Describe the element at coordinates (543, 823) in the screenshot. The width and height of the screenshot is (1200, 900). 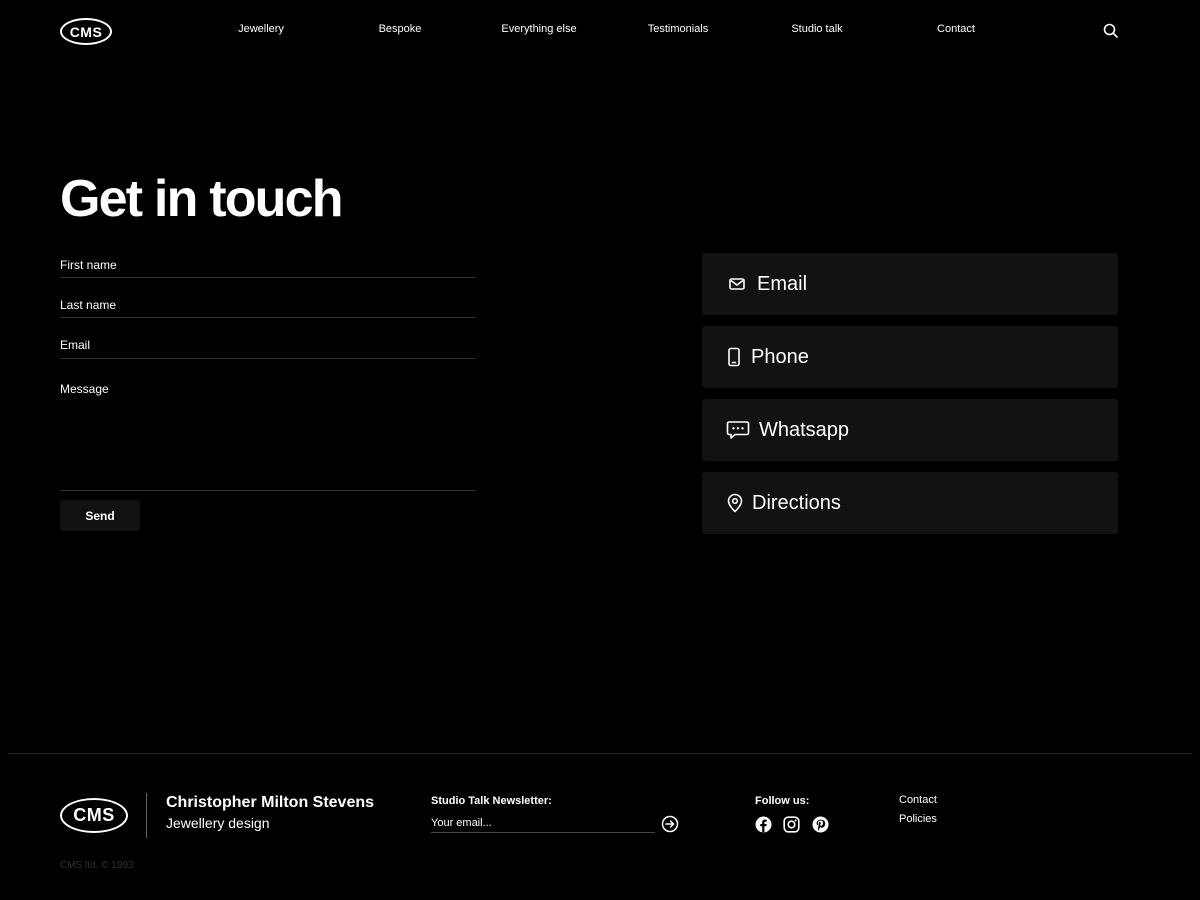
I see `newsletter-email-input` at that location.